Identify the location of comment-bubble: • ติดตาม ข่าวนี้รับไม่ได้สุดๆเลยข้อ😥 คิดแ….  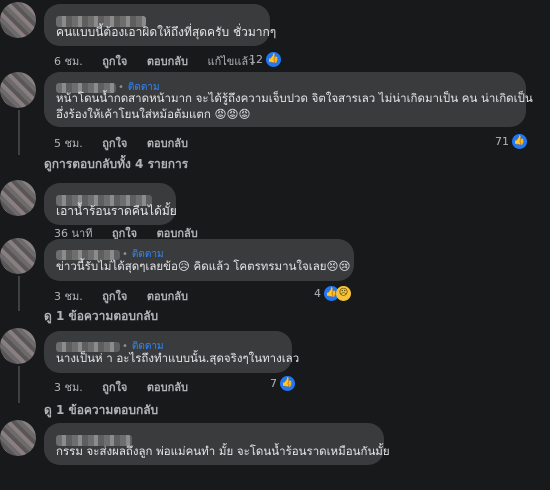
(199, 260).